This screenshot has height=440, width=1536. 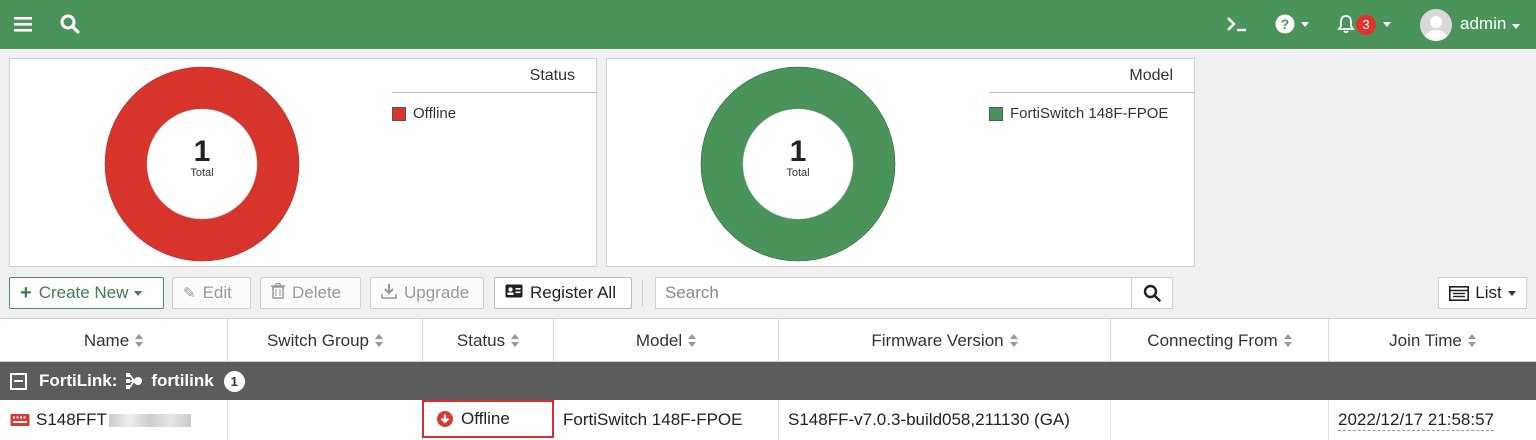 I want to click on hamburger-icon, so click(x=23, y=24).